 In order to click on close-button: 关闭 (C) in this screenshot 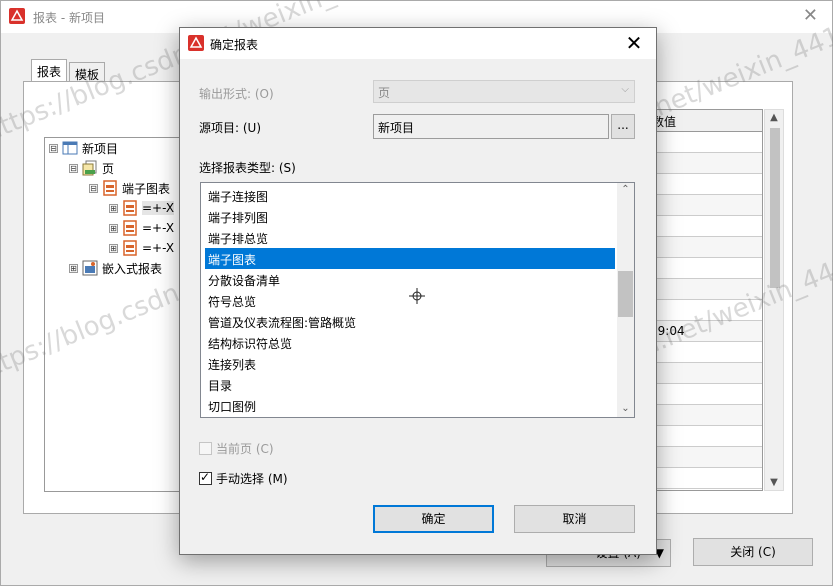, I will do `click(753, 552)`.